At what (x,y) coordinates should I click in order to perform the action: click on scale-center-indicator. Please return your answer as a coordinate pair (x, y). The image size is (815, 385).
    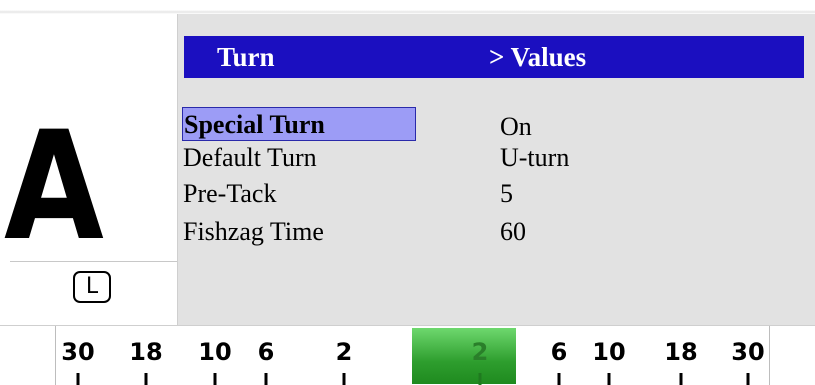
    Looking at the image, I should click on (464, 356).